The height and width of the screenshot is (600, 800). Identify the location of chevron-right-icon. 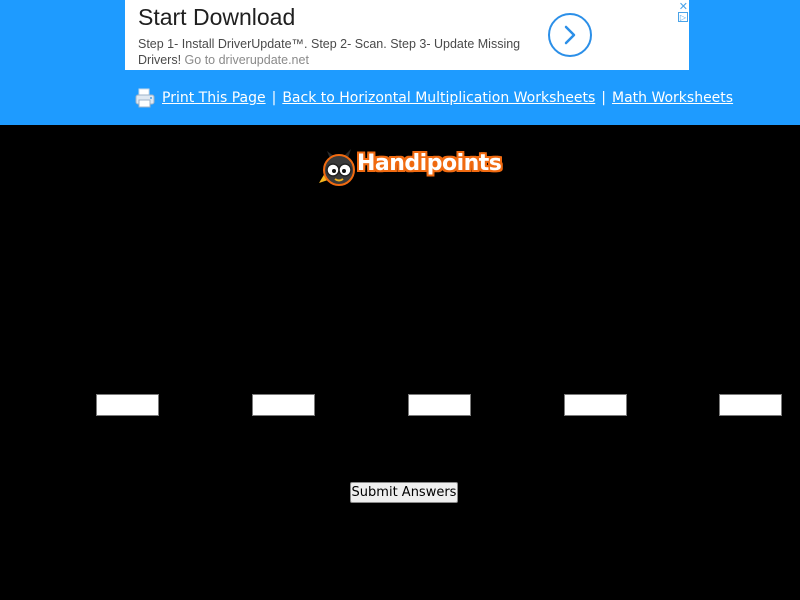
(570, 35).